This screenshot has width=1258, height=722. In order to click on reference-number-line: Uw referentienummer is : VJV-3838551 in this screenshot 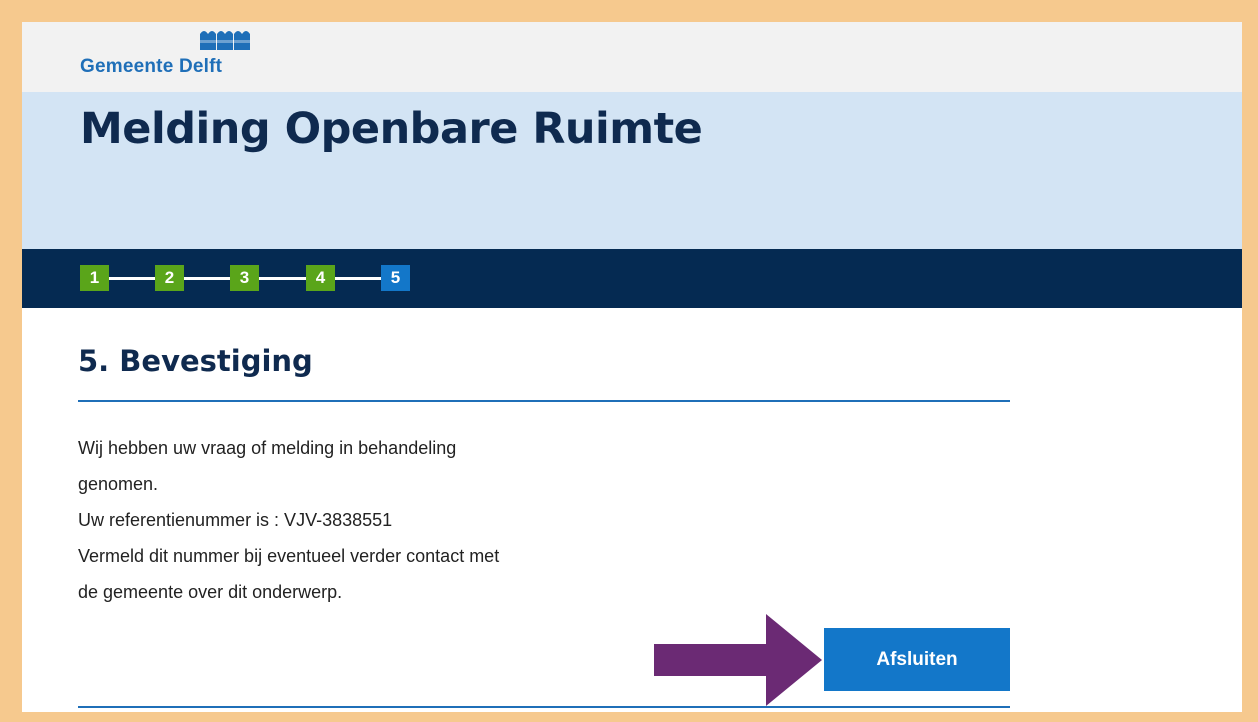, I will do `click(235, 520)`.